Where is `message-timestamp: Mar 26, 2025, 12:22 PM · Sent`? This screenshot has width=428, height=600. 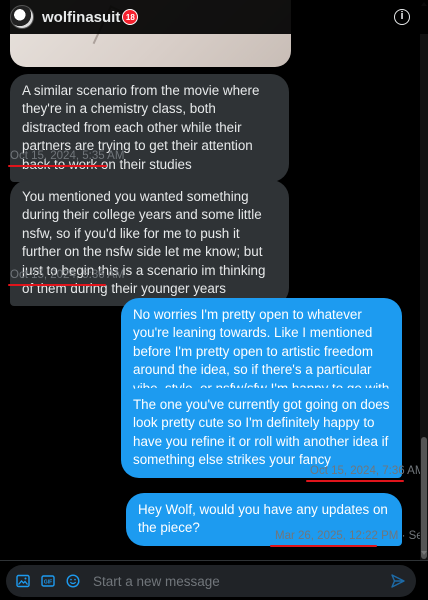 message-timestamp: Mar 26, 2025, 12:22 PM · Sent is located at coordinates (351, 536).